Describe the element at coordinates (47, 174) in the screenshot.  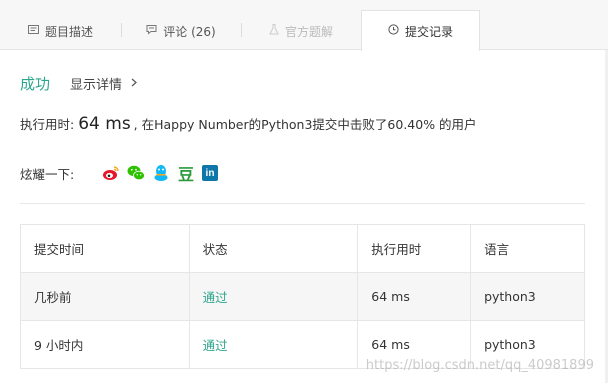
I see `share-label: 炫耀一下:` at that location.